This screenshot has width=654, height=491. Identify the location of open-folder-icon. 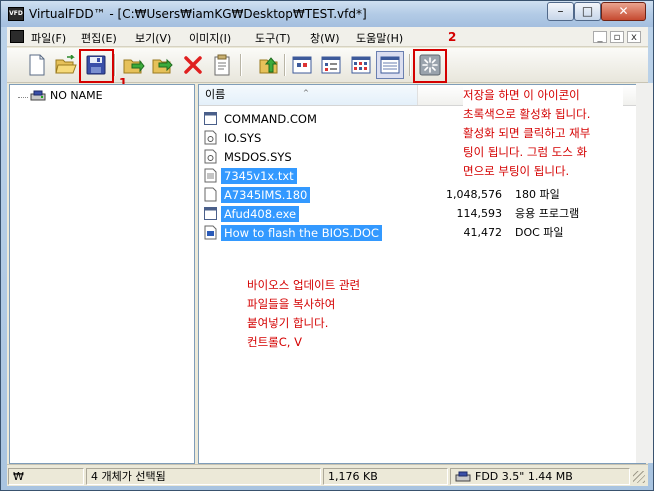
(66, 64).